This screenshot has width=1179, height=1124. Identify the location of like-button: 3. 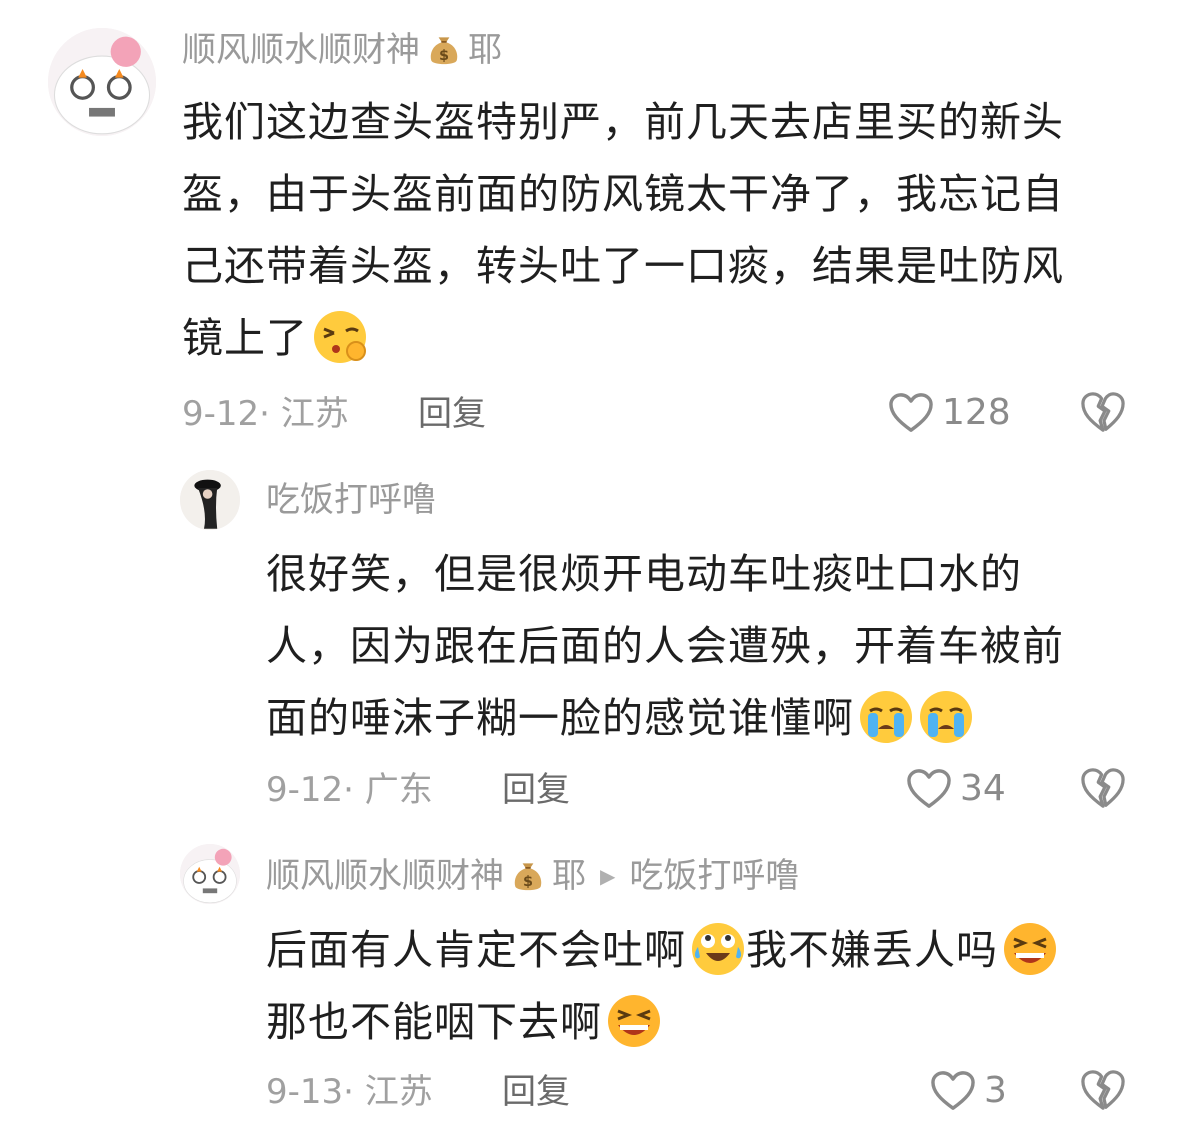
(968, 1091).